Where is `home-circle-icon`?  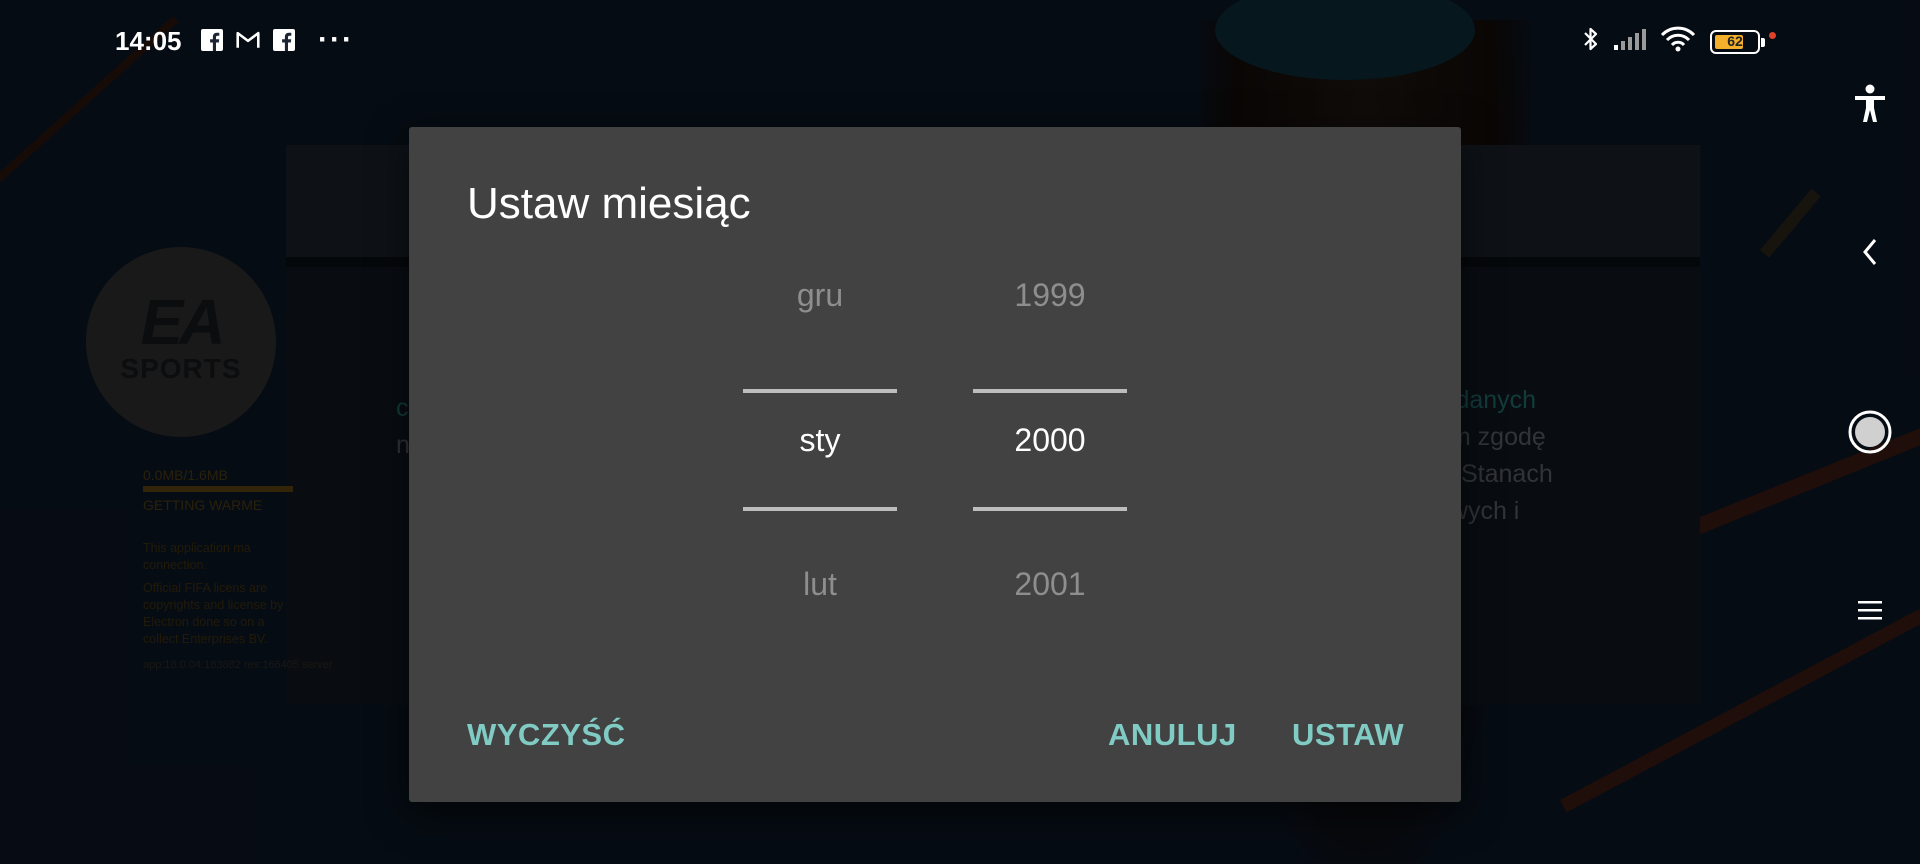 home-circle-icon is located at coordinates (1870, 432).